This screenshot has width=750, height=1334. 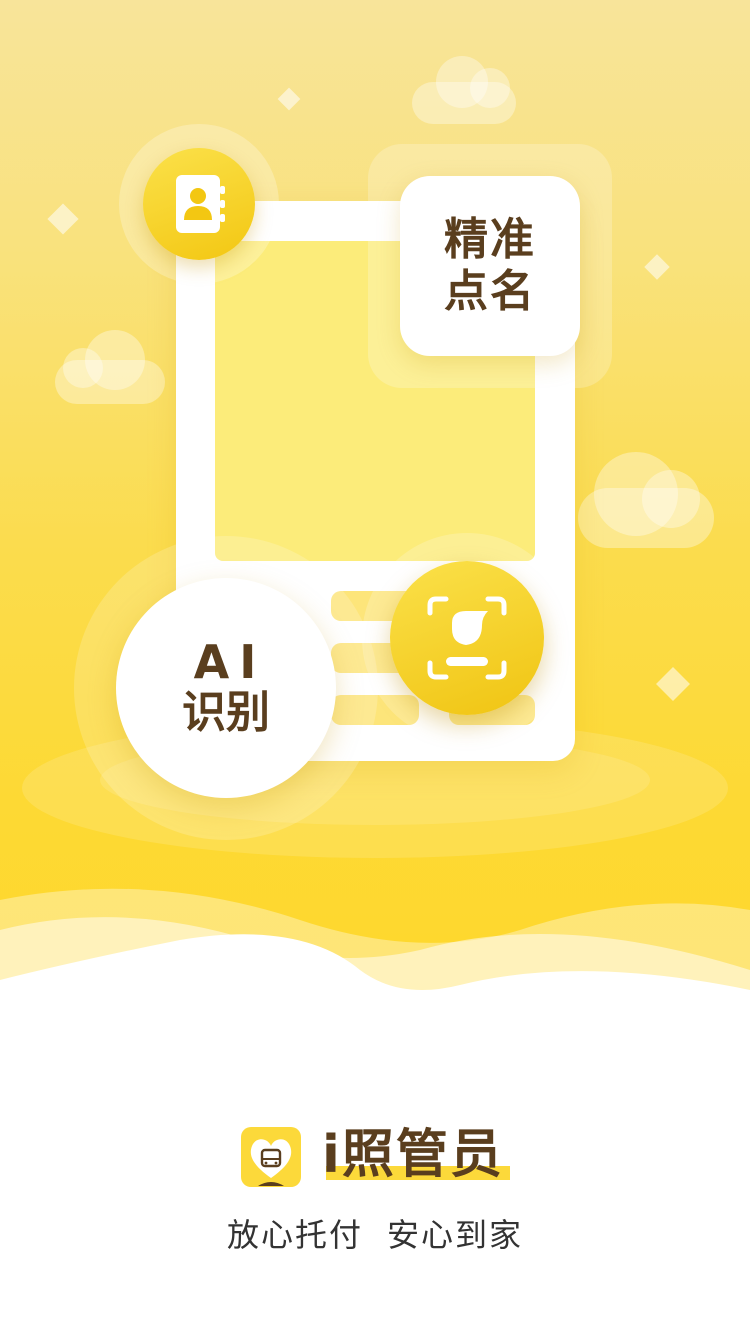 What do you see at coordinates (375, 944) in the screenshot?
I see `wave-divider` at bounding box center [375, 944].